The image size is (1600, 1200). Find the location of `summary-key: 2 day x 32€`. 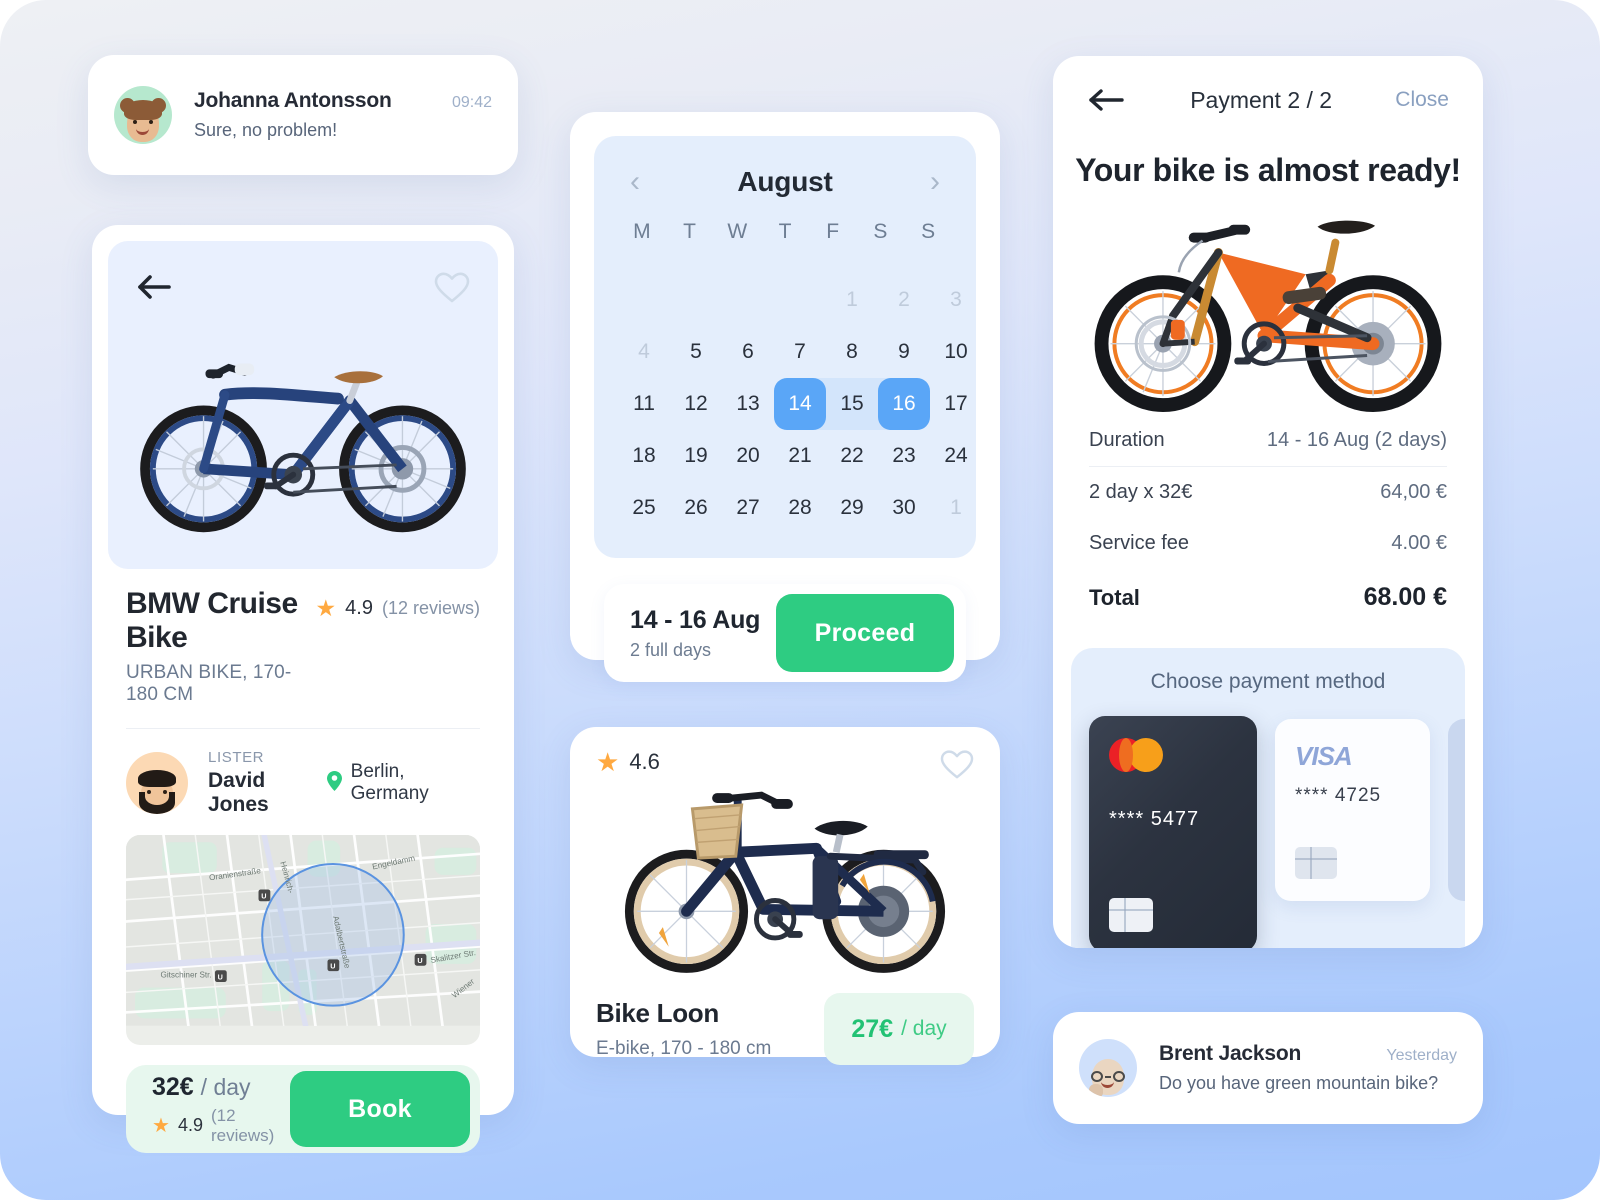

summary-key: 2 day x 32€ is located at coordinates (1141, 492).